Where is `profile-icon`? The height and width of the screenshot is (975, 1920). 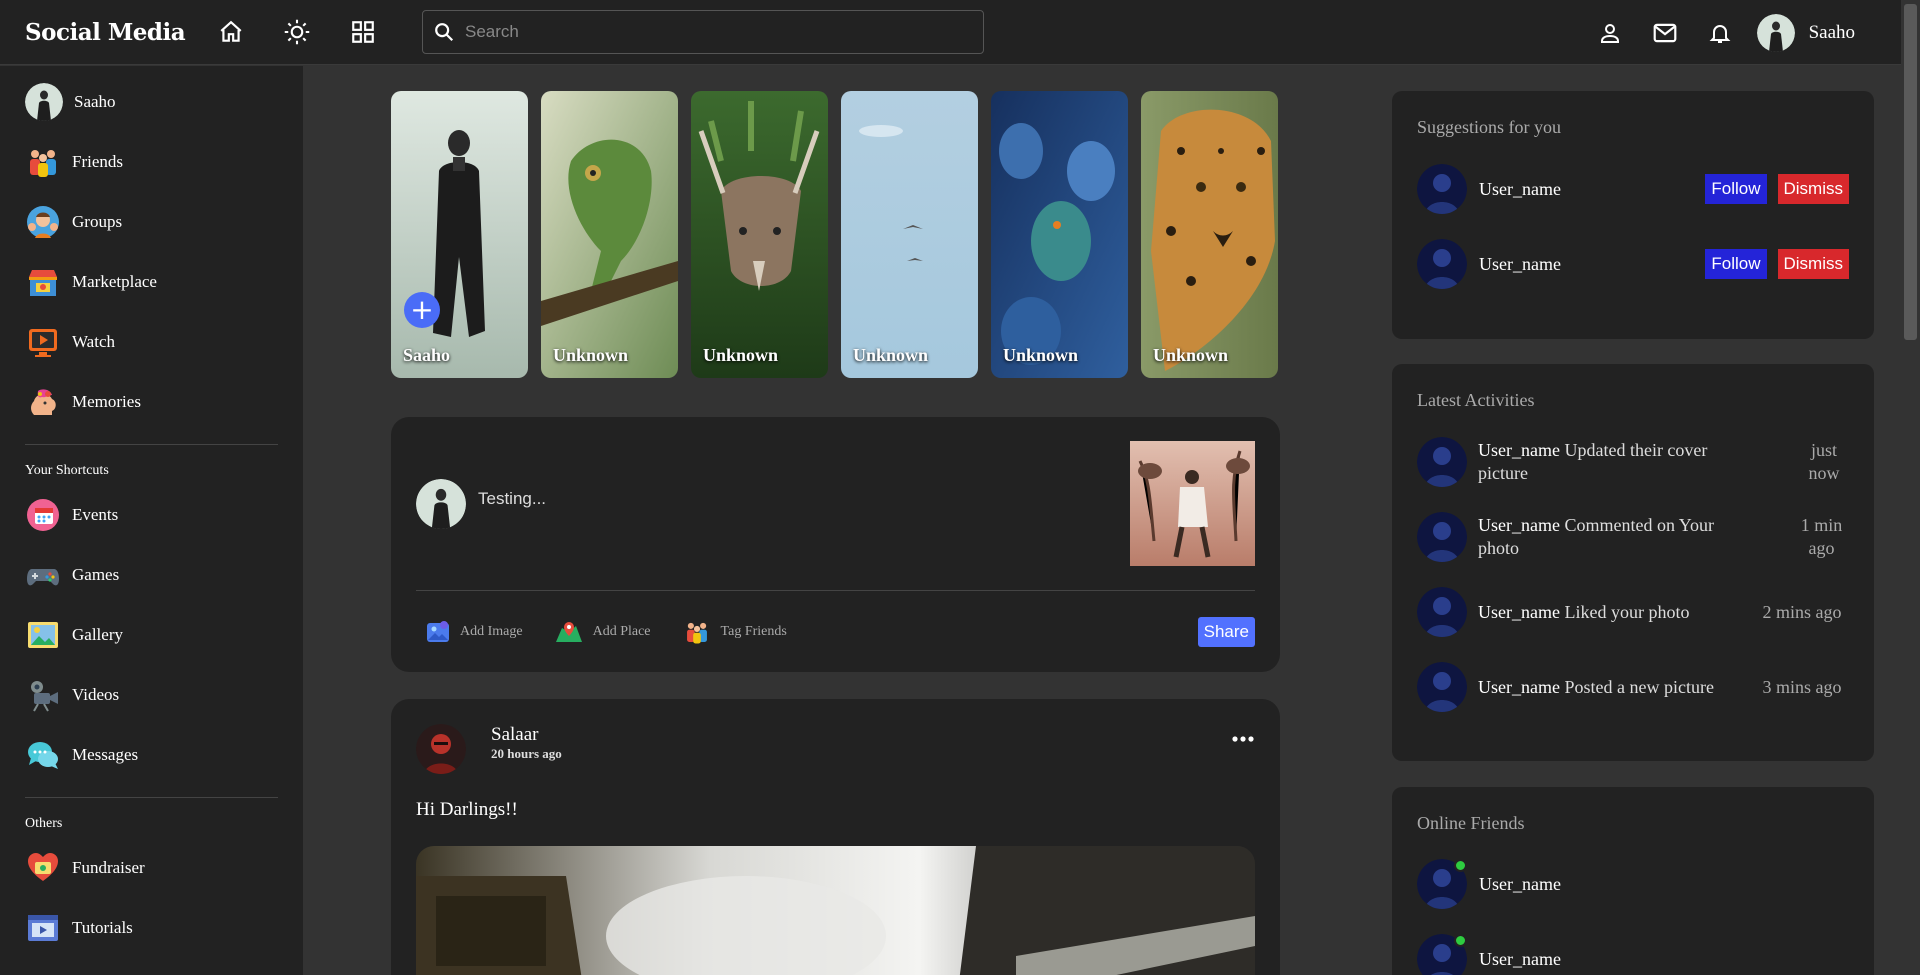
profile-icon is located at coordinates (1610, 33).